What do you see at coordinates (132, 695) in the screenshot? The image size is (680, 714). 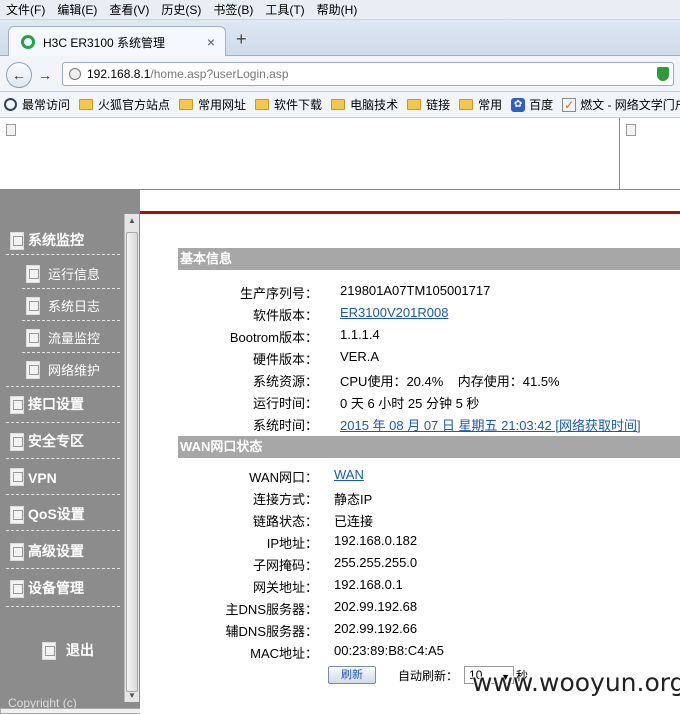 I see `scroll-down-icon: ▼` at bounding box center [132, 695].